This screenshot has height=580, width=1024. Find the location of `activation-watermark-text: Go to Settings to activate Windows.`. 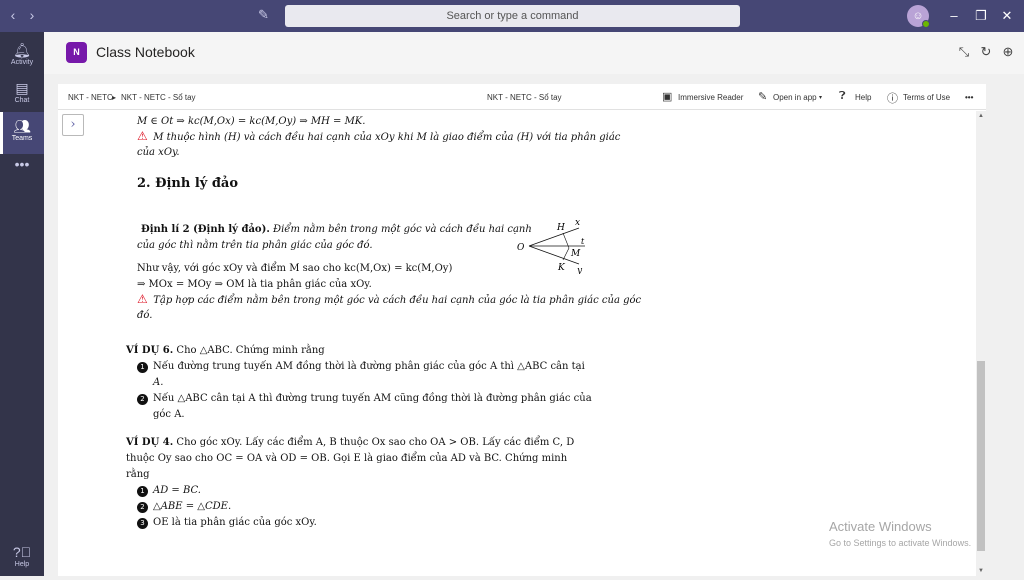

activation-watermark-text: Go to Settings to activate Windows. is located at coordinates (900, 543).